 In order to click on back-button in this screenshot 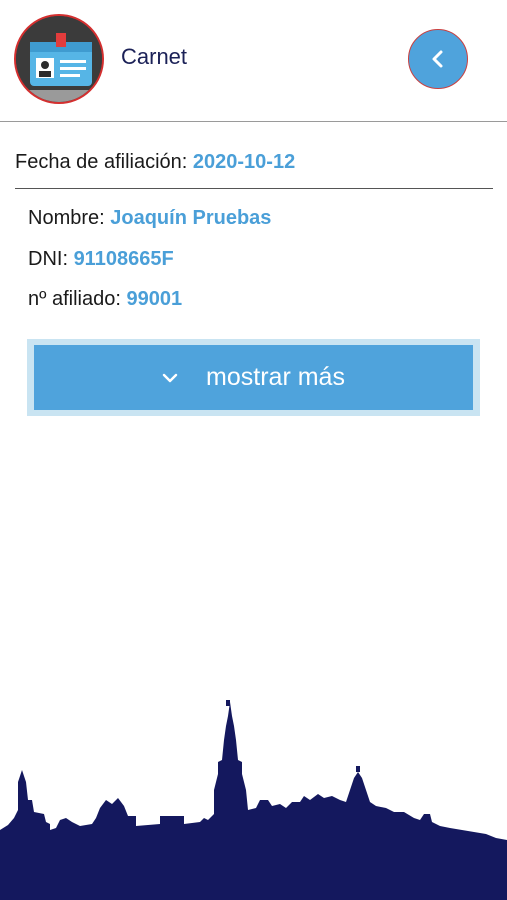, I will do `click(438, 59)`.